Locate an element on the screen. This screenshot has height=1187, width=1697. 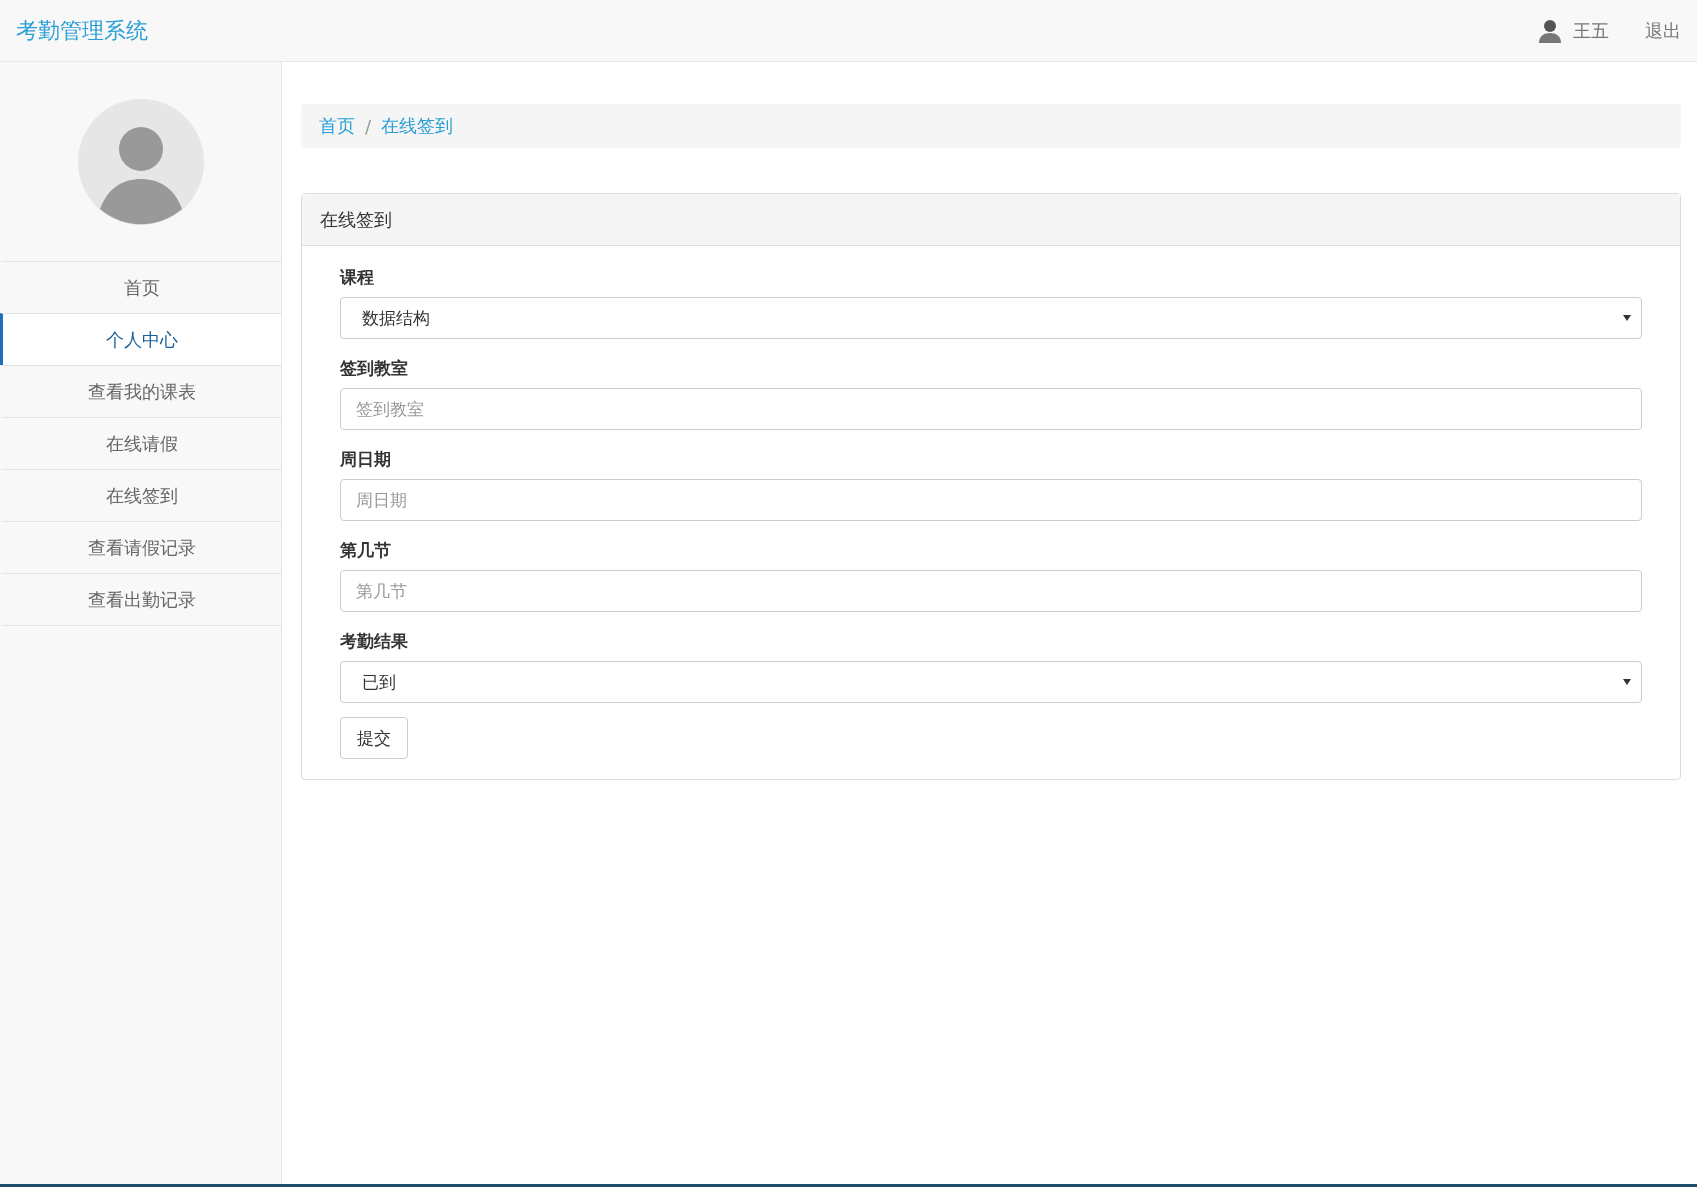
field-label: 课程 is located at coordinates (357, 277).